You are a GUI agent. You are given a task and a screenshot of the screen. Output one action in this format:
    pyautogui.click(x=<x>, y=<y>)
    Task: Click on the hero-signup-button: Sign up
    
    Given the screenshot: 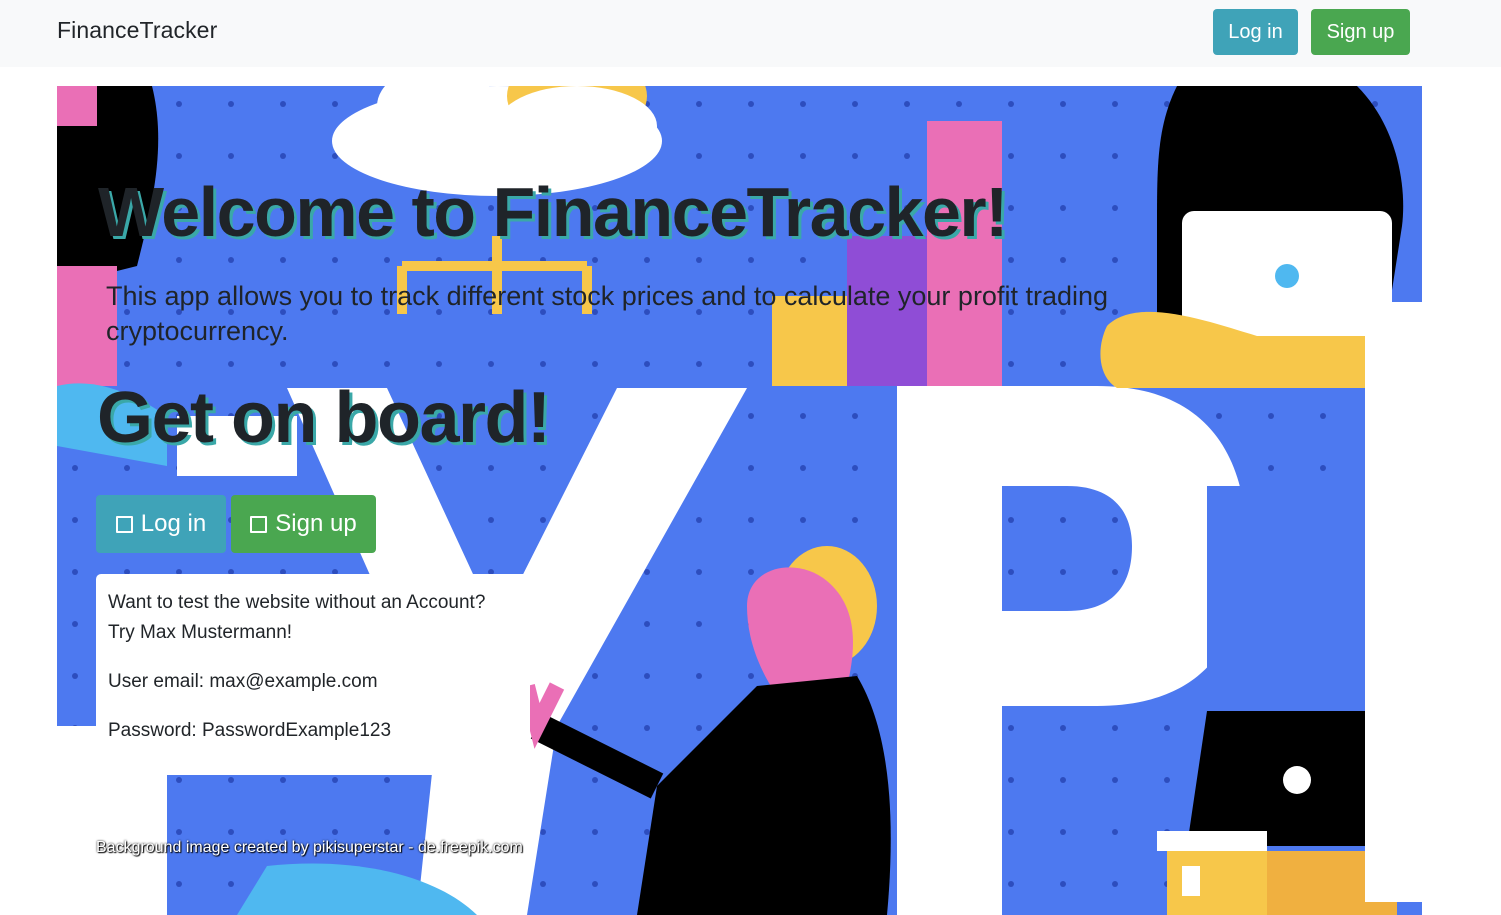 What is the action you would take?
    pyautogui.click(x=303, y=524)
    